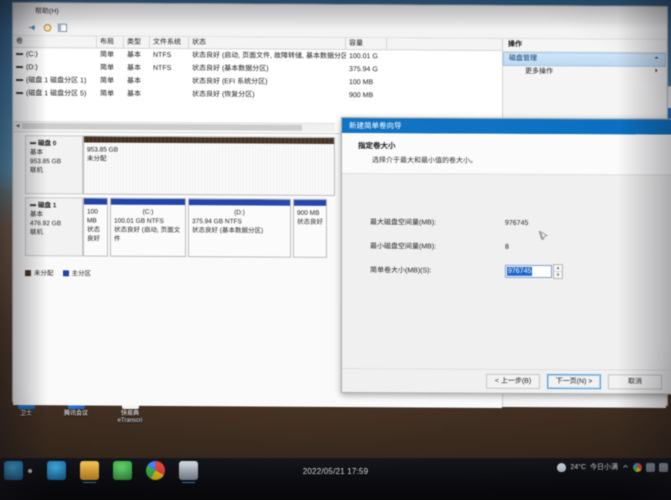  What do you see at coordinates (656, 73) in the screenshot?
I see `chevron-right-icon` at bounding box center [656, 73].